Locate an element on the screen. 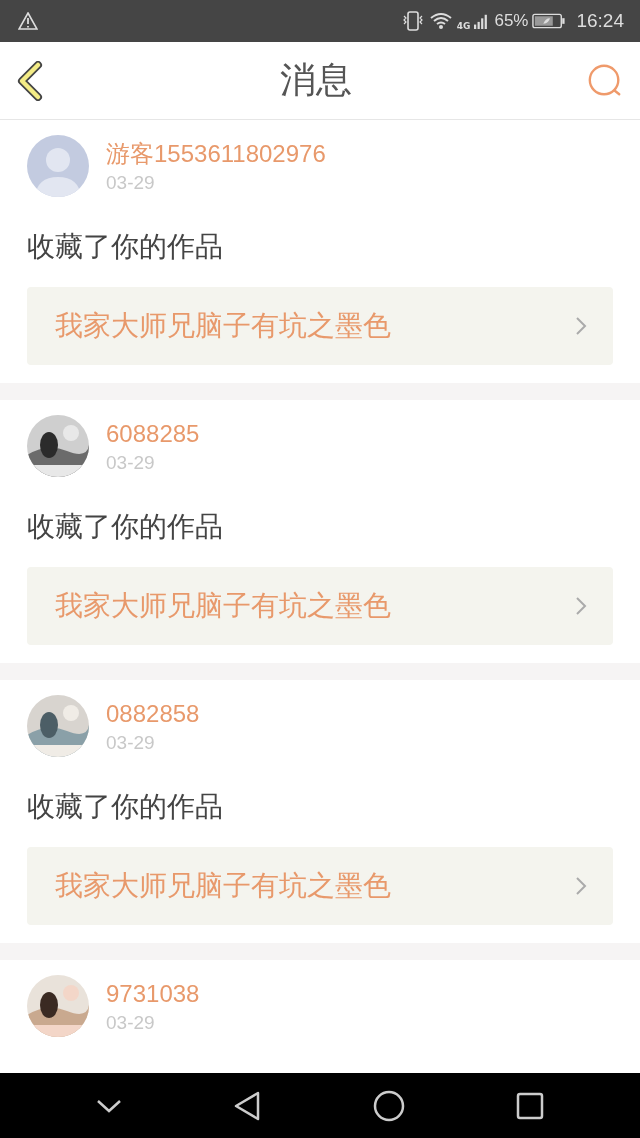  back-nav-icon is located at coordinates (247, 1105).